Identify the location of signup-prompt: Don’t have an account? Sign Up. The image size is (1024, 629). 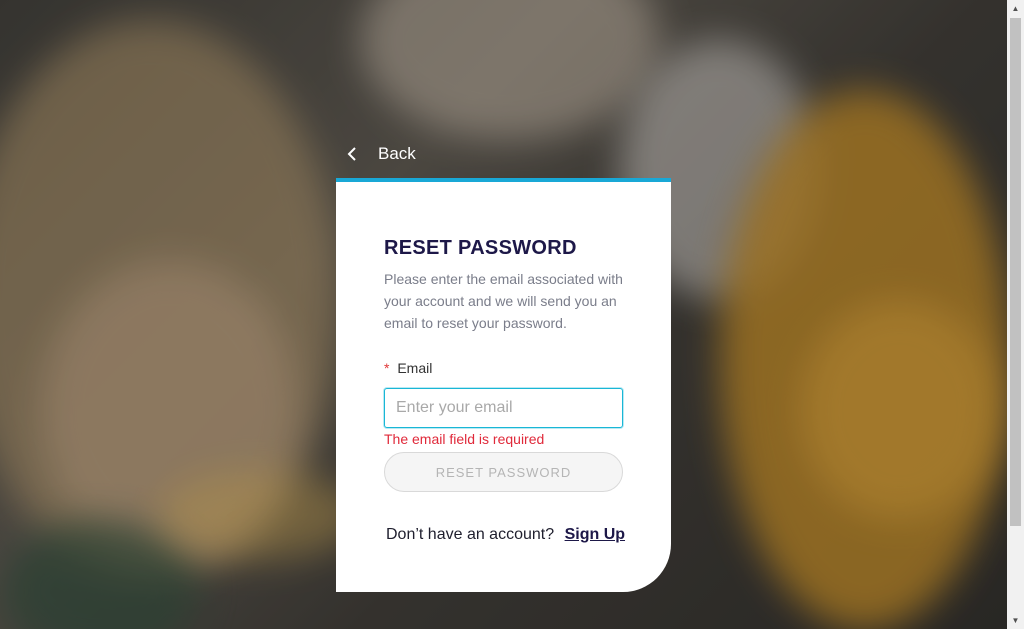
(505, 535).